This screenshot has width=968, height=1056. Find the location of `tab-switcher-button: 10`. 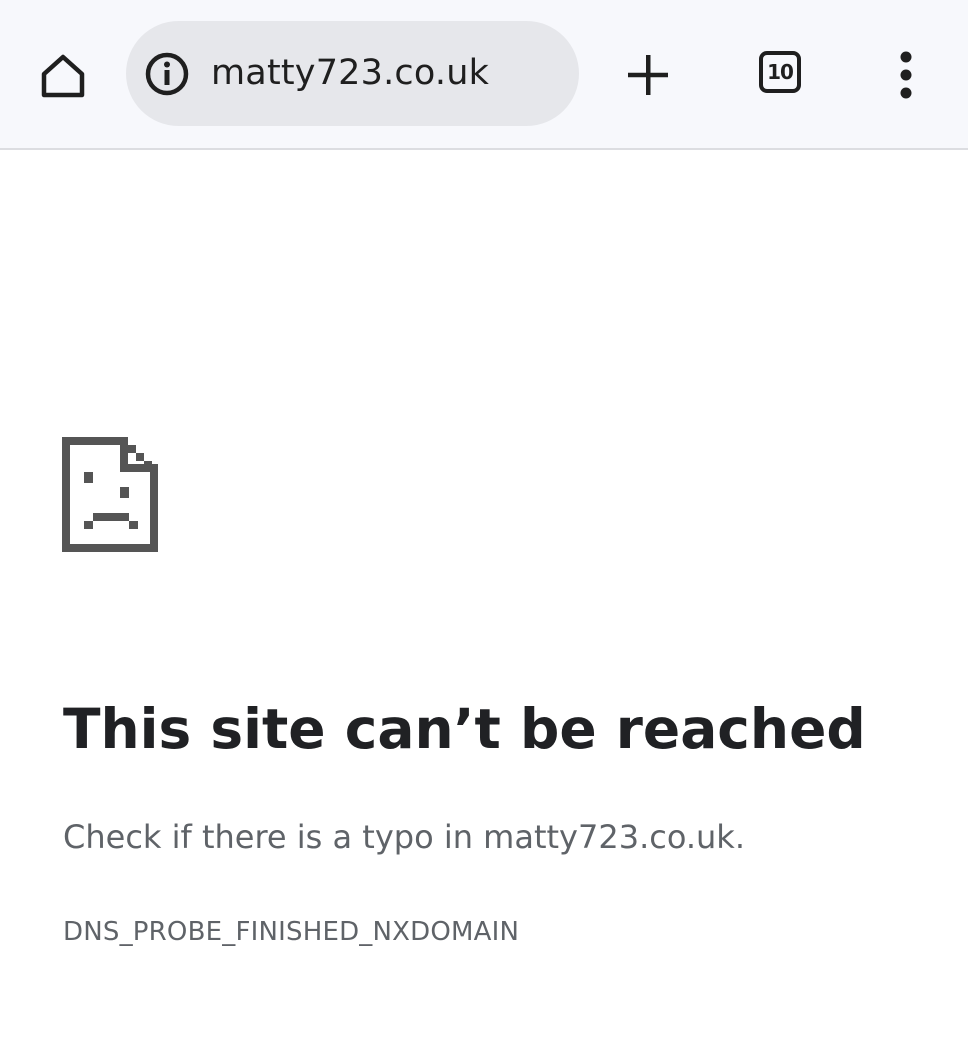

tab-switcher-button: 10 is located at coordinates (780, 72).